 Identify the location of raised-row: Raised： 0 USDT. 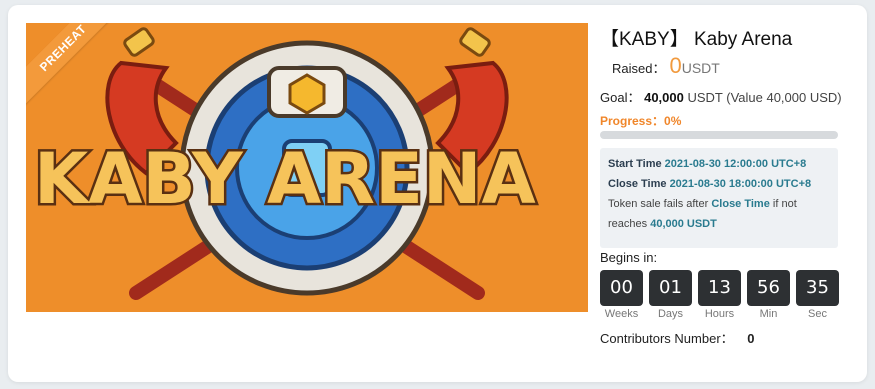
(666, 66).